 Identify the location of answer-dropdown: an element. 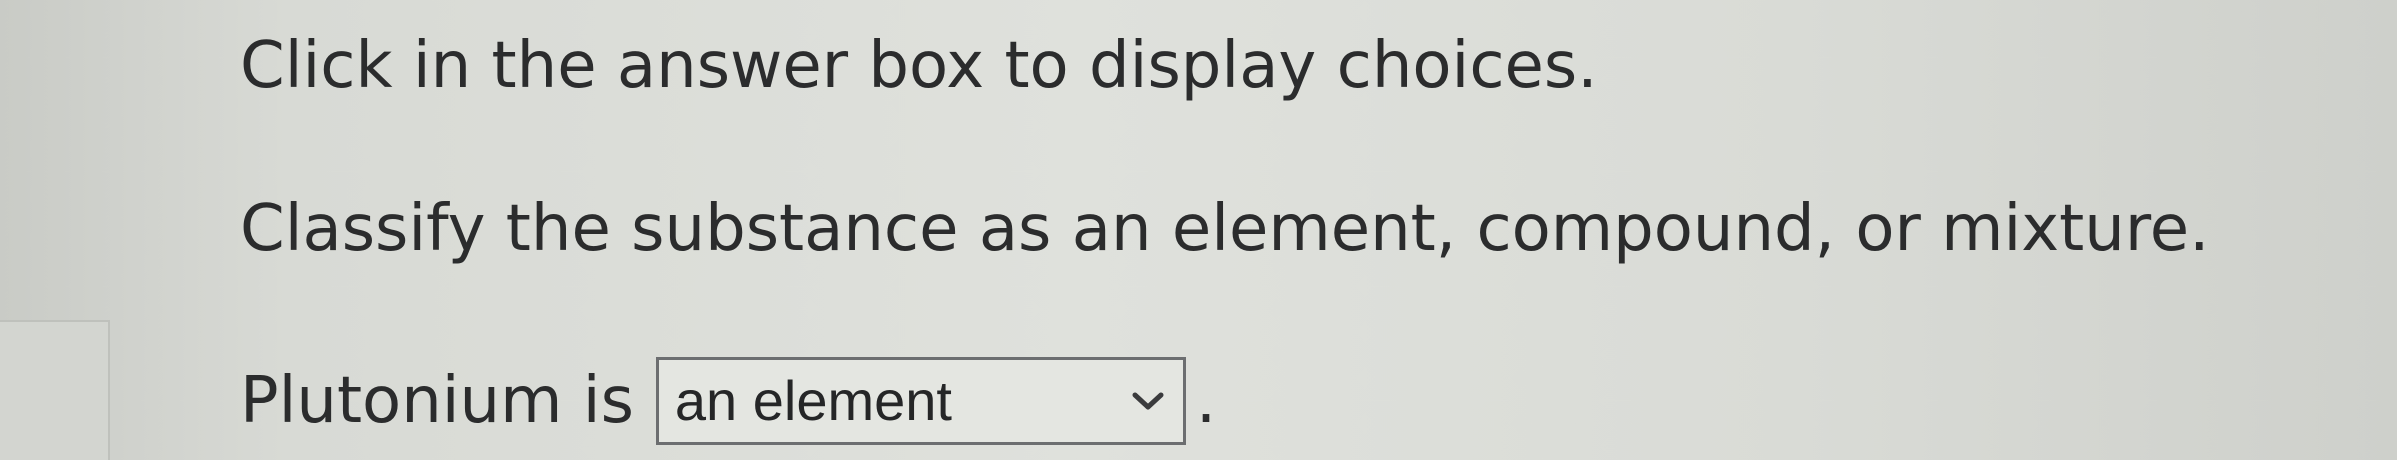
(920, 401).